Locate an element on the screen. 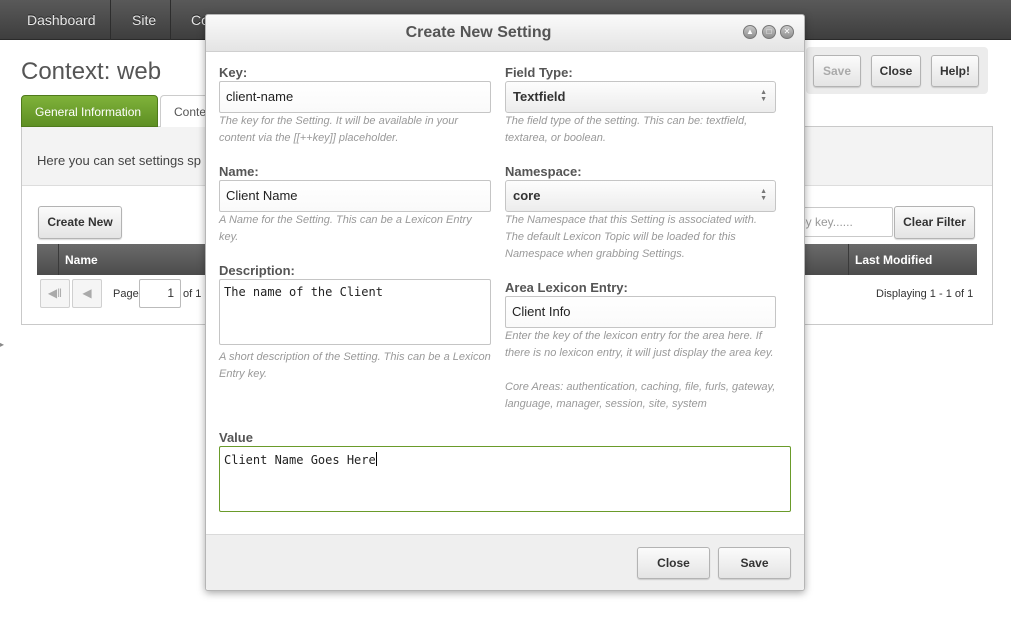 The height and width of the screenshot is (644, 1011). first-page-icon: ◀‖ is located at coordinates (55, 293).